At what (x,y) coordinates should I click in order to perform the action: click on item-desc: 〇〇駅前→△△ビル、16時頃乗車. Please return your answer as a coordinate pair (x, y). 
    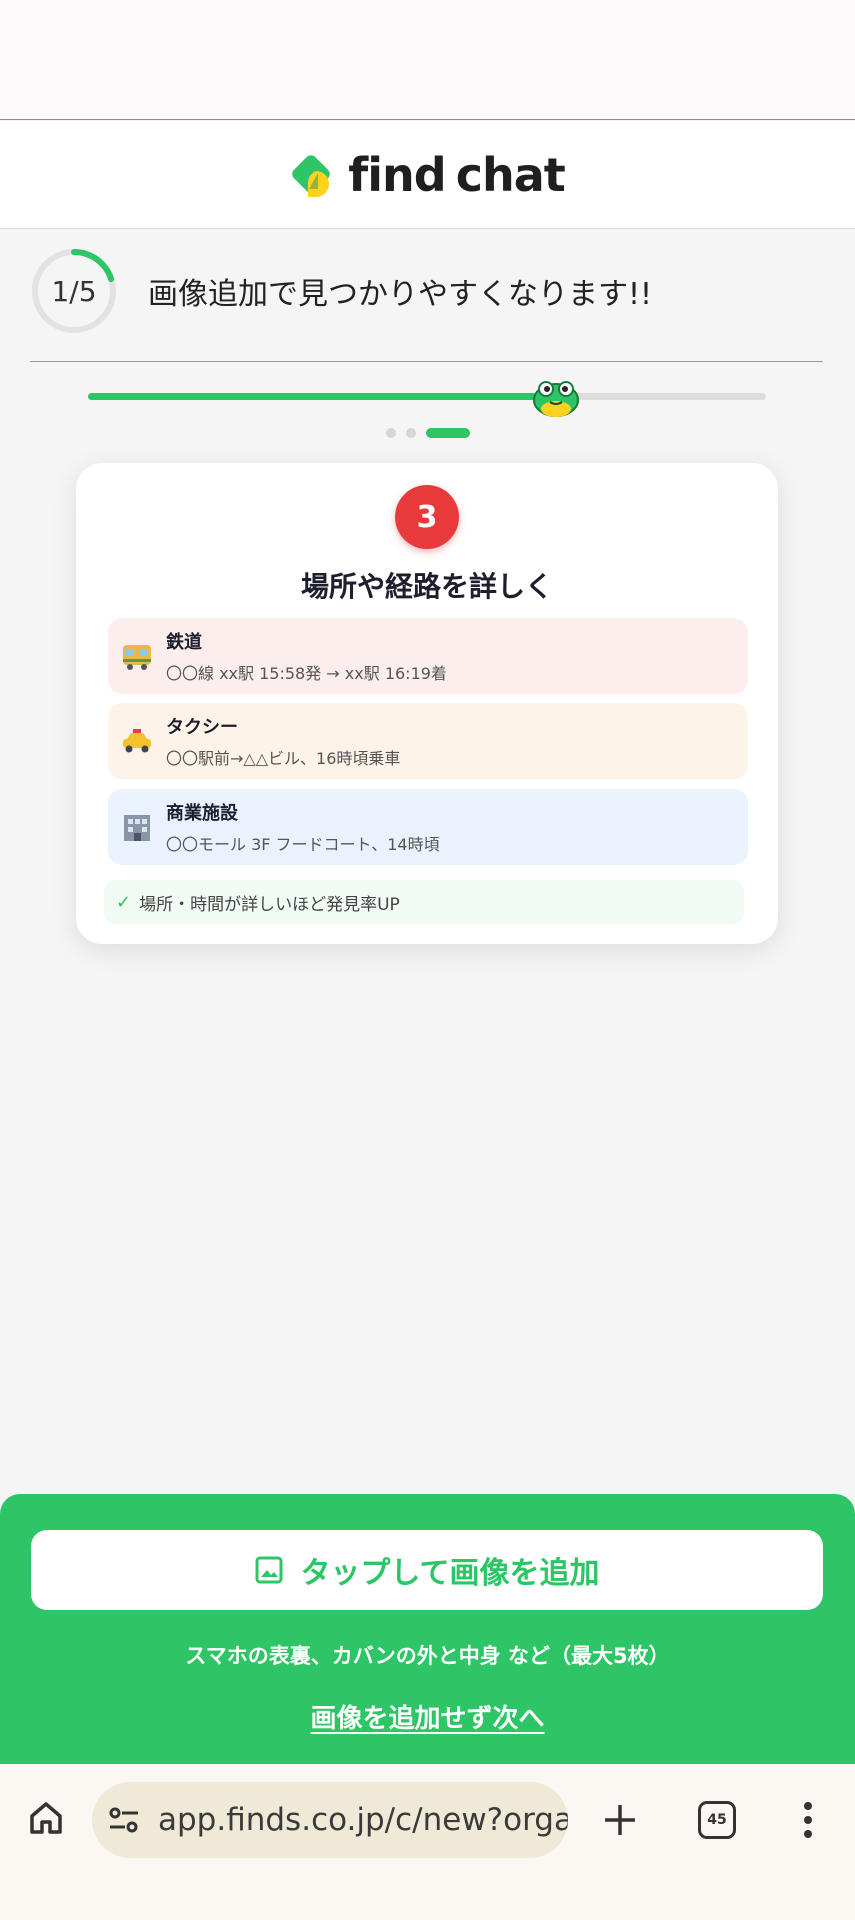
    Looking at the image, I should click on (283, 758).